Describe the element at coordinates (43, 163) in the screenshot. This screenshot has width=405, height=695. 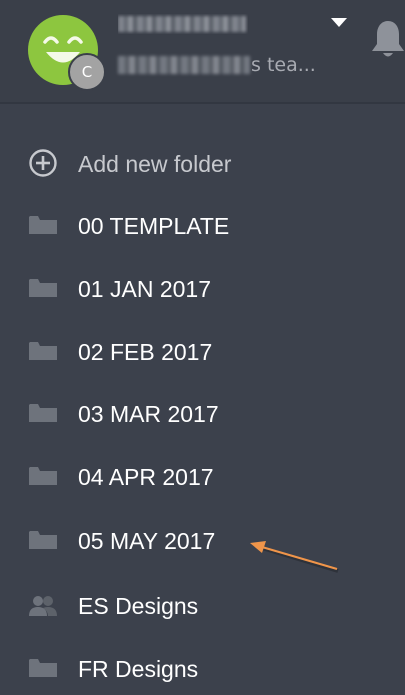
I see `plus-circle-icon` at that location.